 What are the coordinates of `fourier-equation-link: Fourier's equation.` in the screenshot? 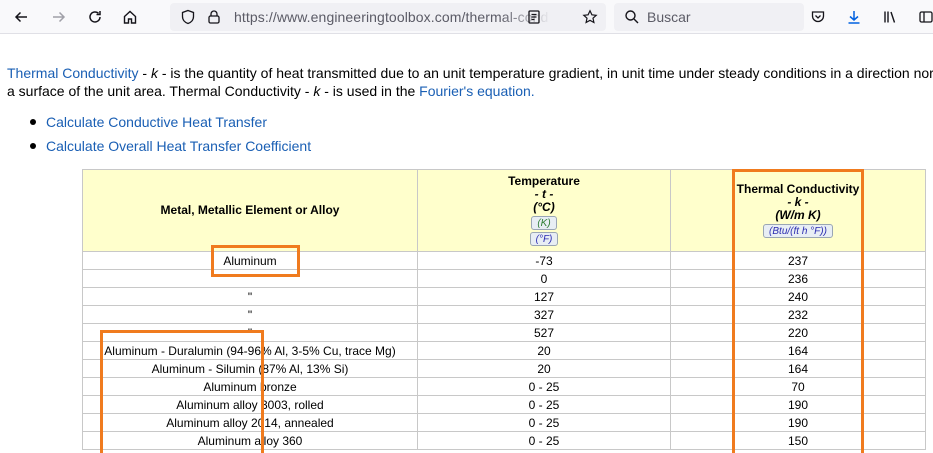 It's located at (477, 91).